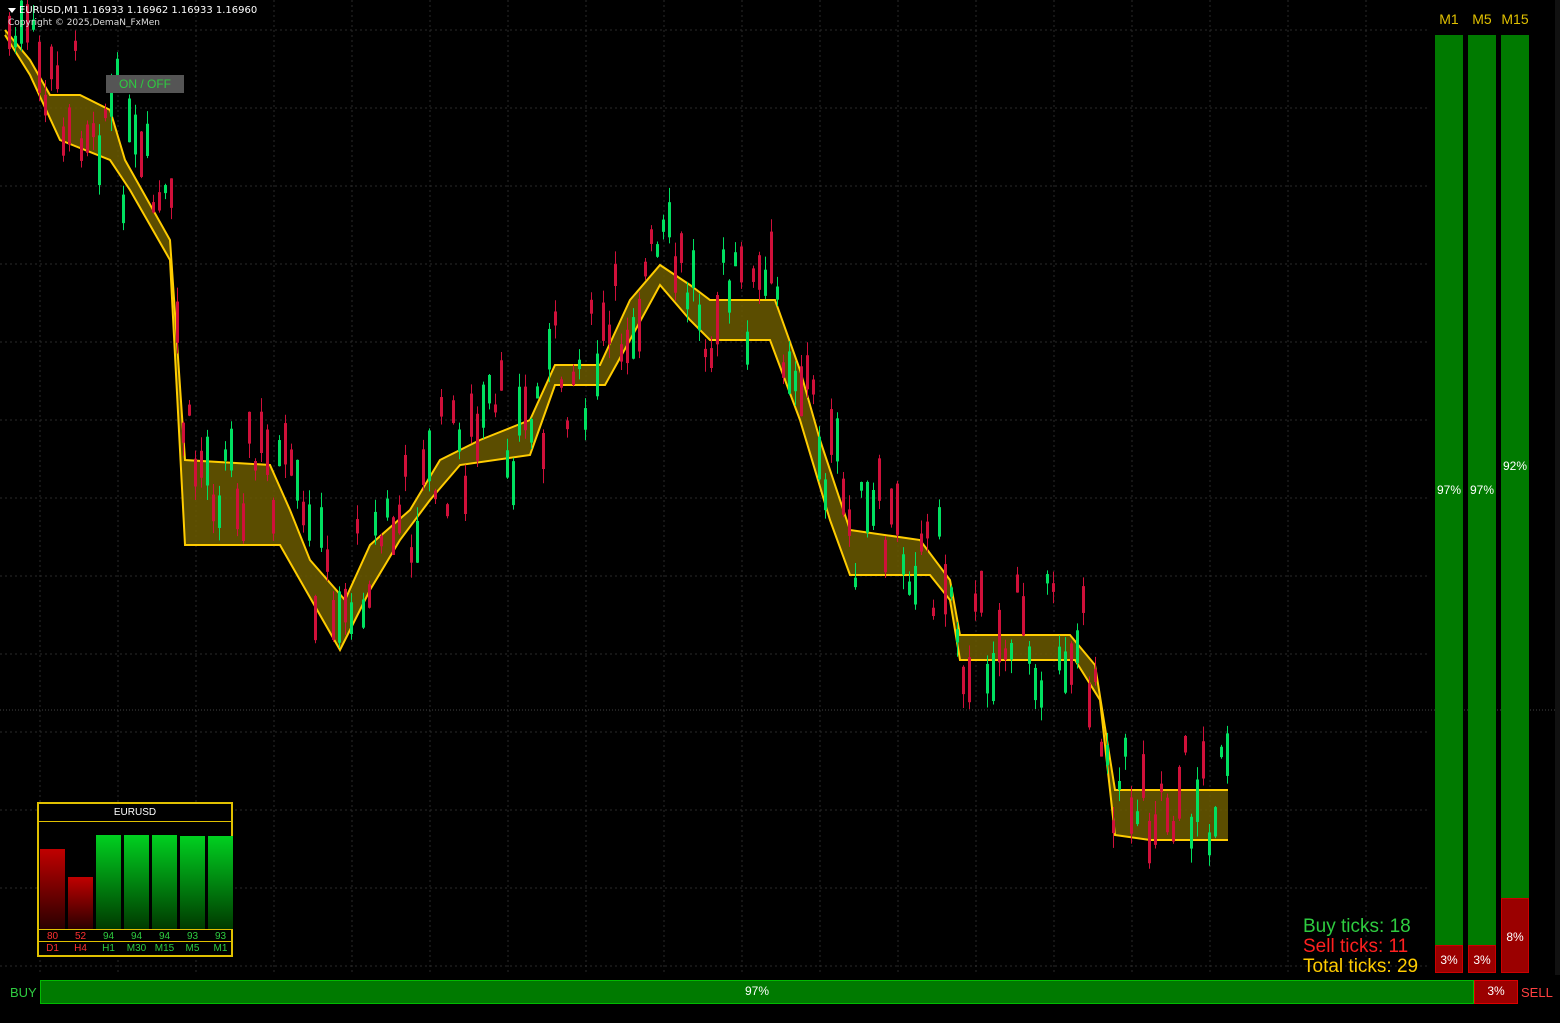 The height and width of the screenshot is (1023, 1560). I want to click on strength-value: 94, so click(164, 936).